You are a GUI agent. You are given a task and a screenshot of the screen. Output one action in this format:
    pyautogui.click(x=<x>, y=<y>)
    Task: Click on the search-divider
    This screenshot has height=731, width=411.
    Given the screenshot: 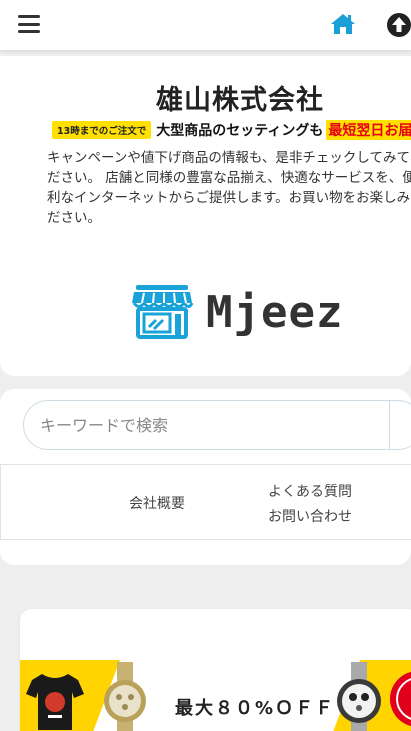 What is the action you would take?
    pyautogui.click(x=389, y=425)
    